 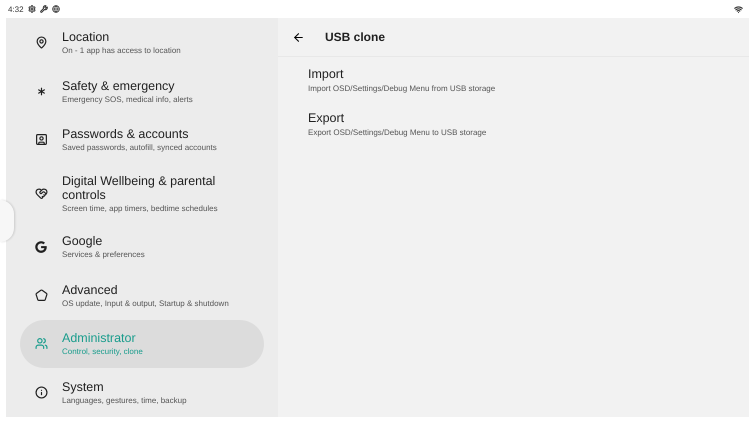 I want to click on menu-item-subtitle: On - 1 app has access to location, so click(x=121, y=50).